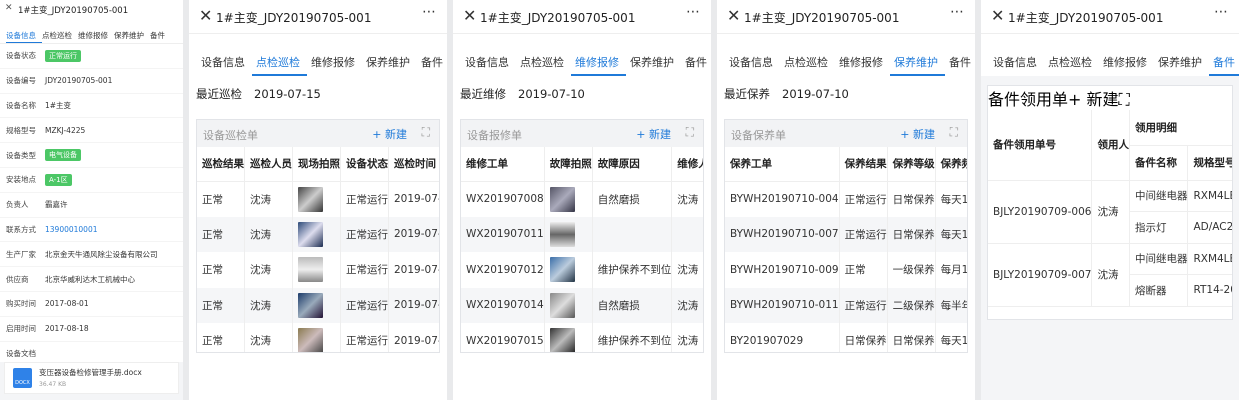  Describe the element at coordinates (9, 8) in the screenshot. I see `back-icon: ✕` at that location.